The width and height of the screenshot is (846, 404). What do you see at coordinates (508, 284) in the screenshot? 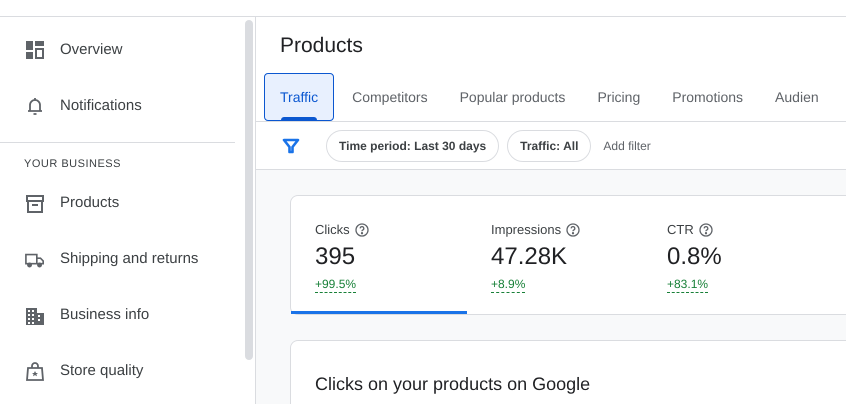
I see `metric-change: +8.9%` at bounding box center [508, 284].